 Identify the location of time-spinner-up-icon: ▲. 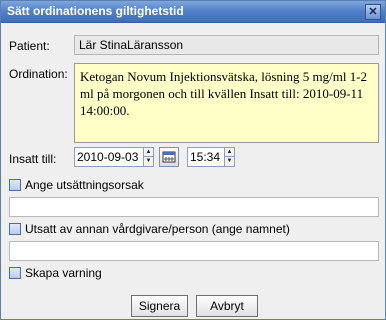
(229, 152).